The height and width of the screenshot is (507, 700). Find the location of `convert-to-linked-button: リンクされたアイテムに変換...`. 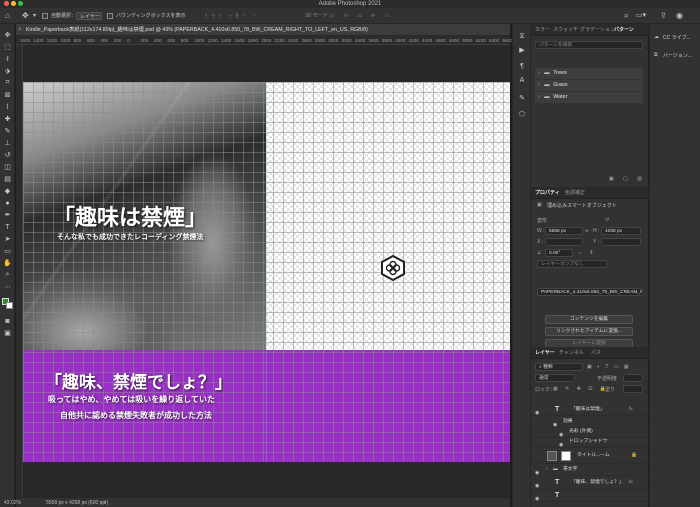

convert-to-linked-button: リンクされたアイテムに変換... is located at coordinates (589, 331).